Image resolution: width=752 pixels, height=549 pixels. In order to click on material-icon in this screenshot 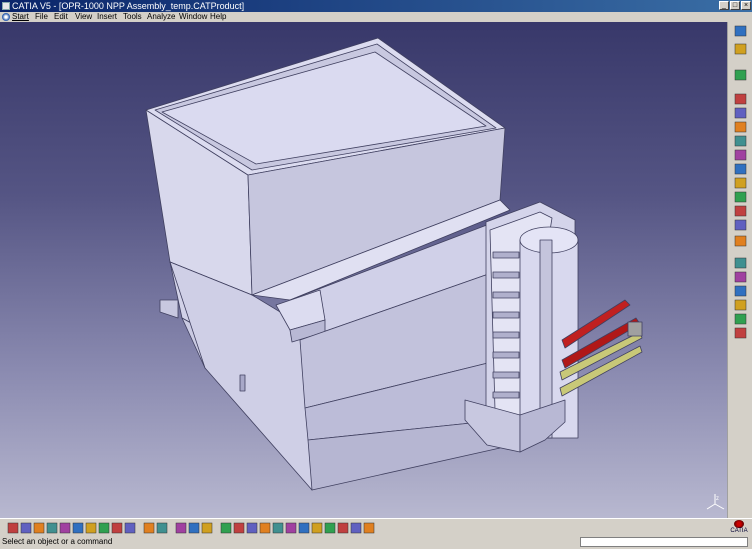, I will do `click(194, 528)`.